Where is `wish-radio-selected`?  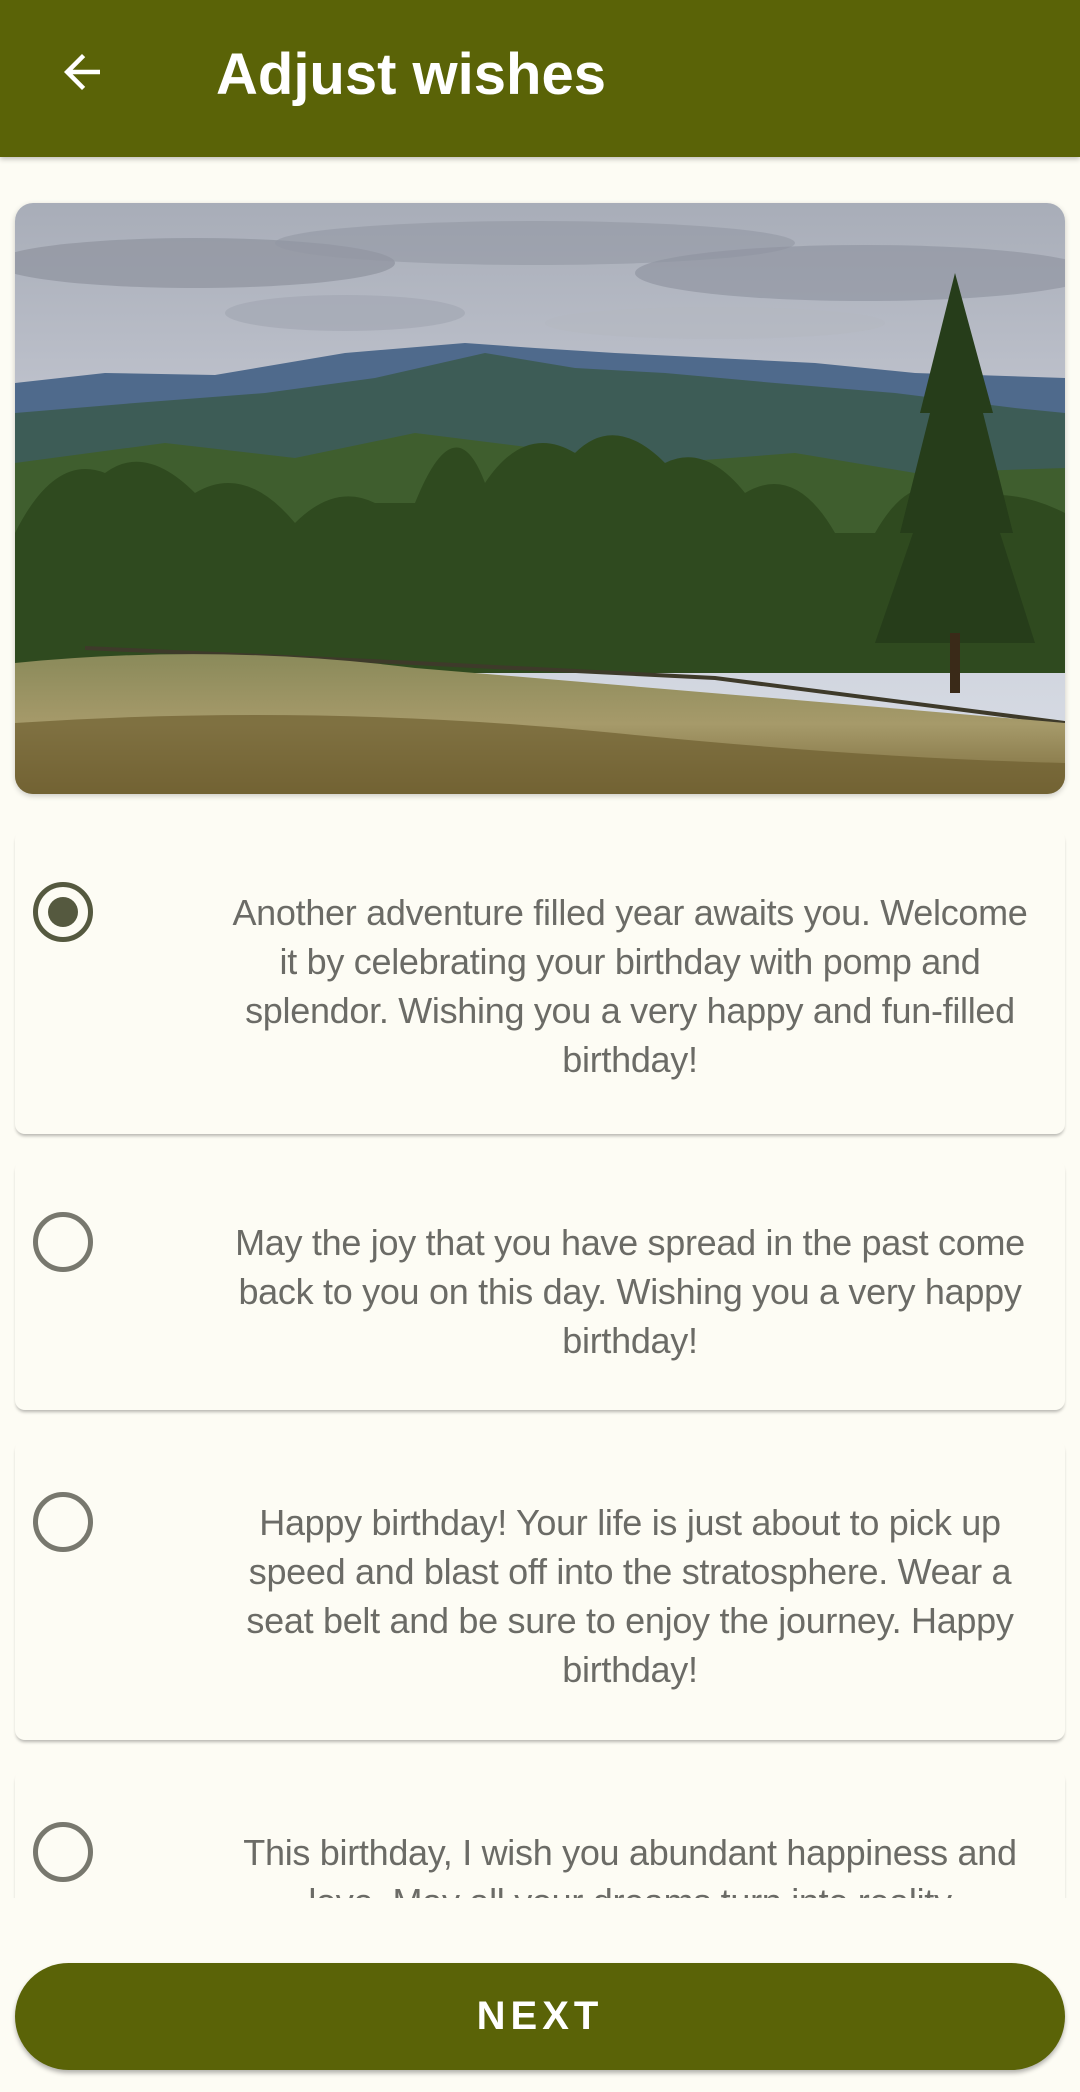 wish-radio-selected is located at coordinates (63, 912).